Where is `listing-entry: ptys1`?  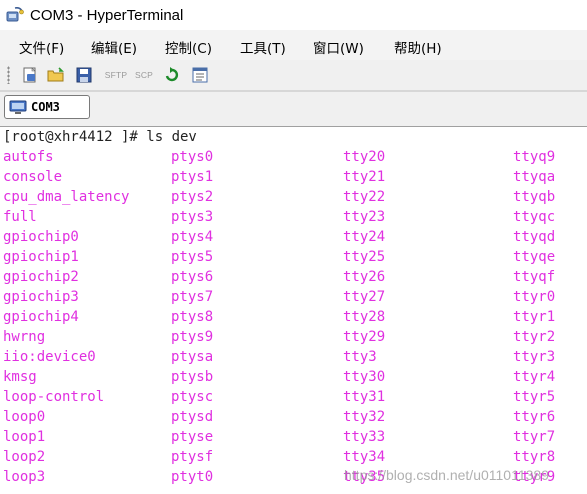 listing-entry: ptys1 is located at coordinates (192, 177).